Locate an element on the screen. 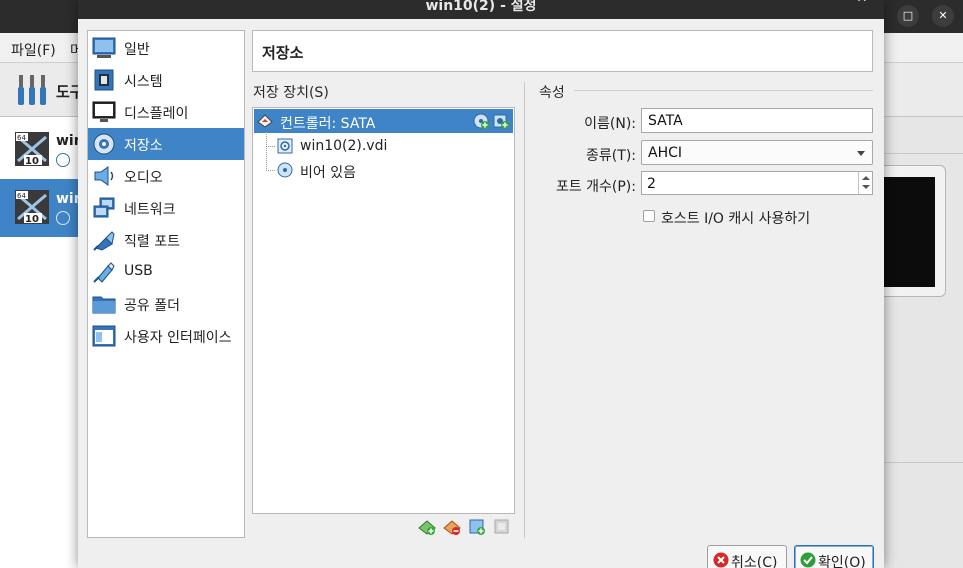 The height and width of the screenshot is (568, 963). remove-controller-icon is located at coordinates (452, 527).